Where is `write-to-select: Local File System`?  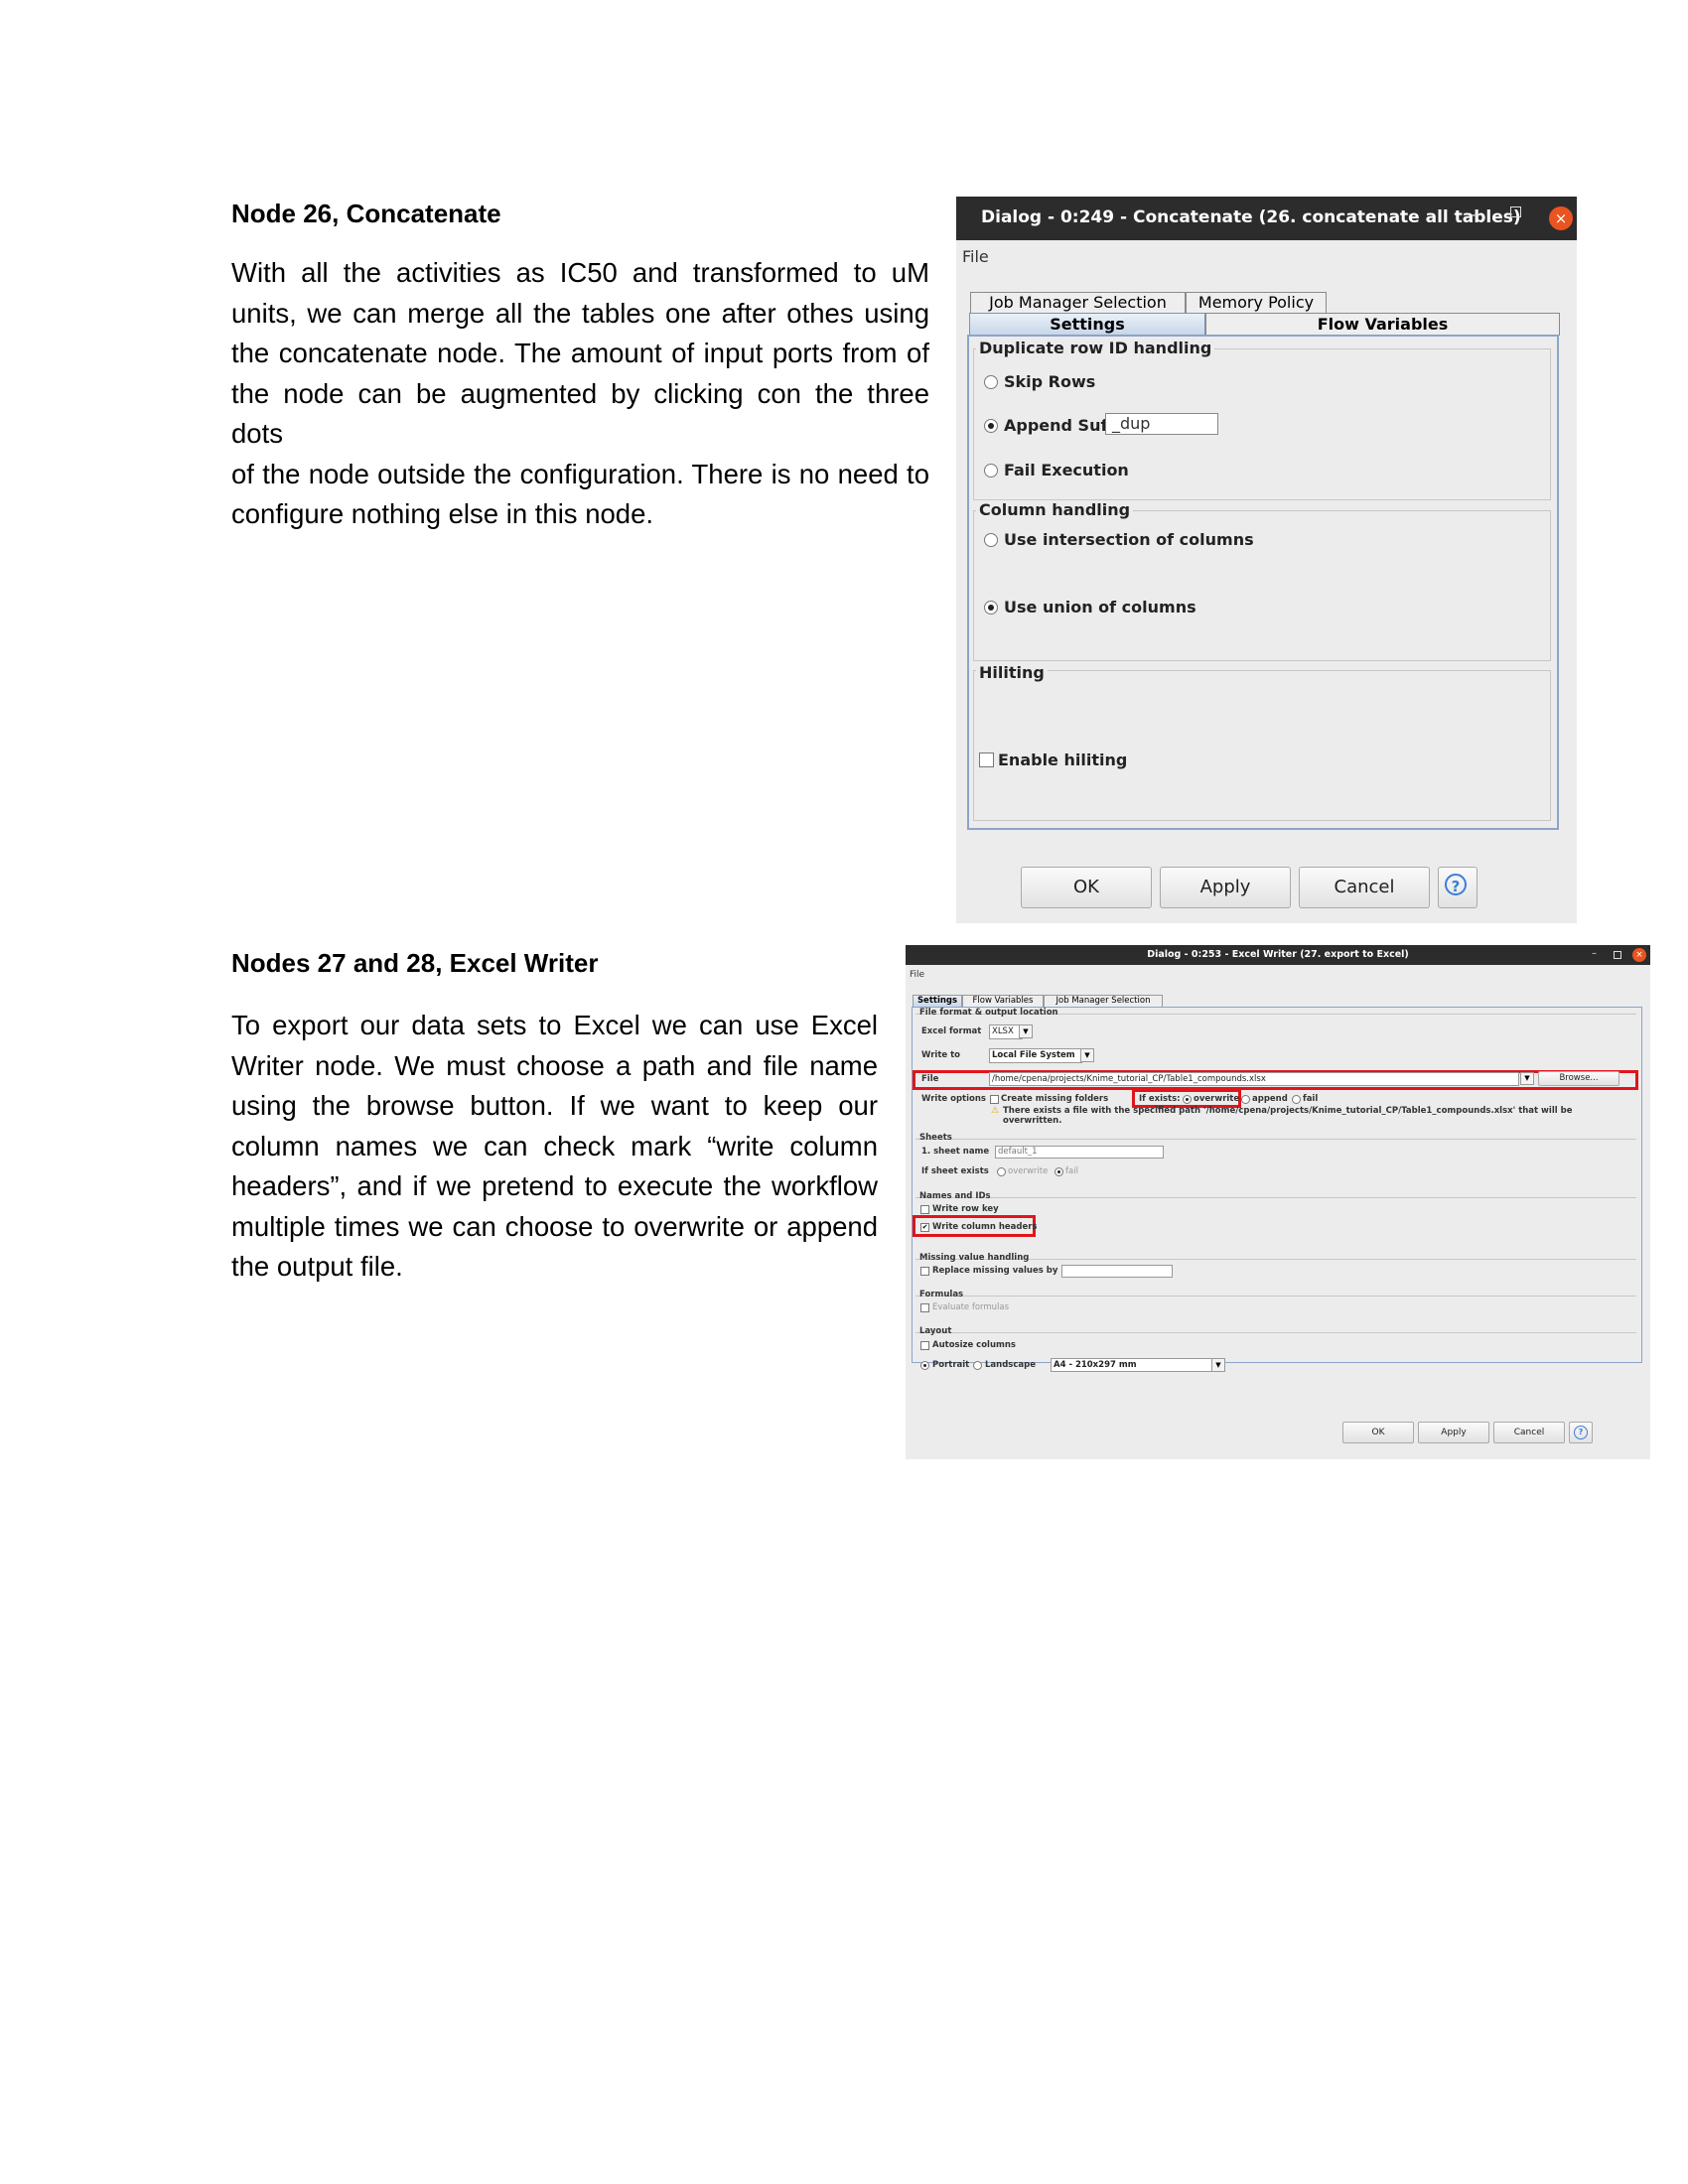
write-to-select: Local File System is located at coordinates (1035, 1055).